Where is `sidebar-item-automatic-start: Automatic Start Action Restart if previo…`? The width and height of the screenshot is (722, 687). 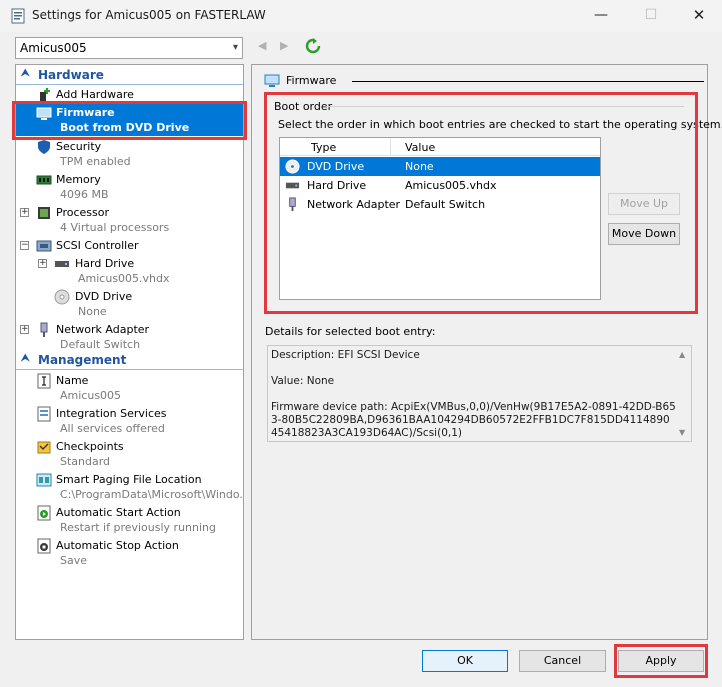 sidebar-item-automatic-start: Automatic Start Action Restart if previo… is located at coordinates (129, 519).